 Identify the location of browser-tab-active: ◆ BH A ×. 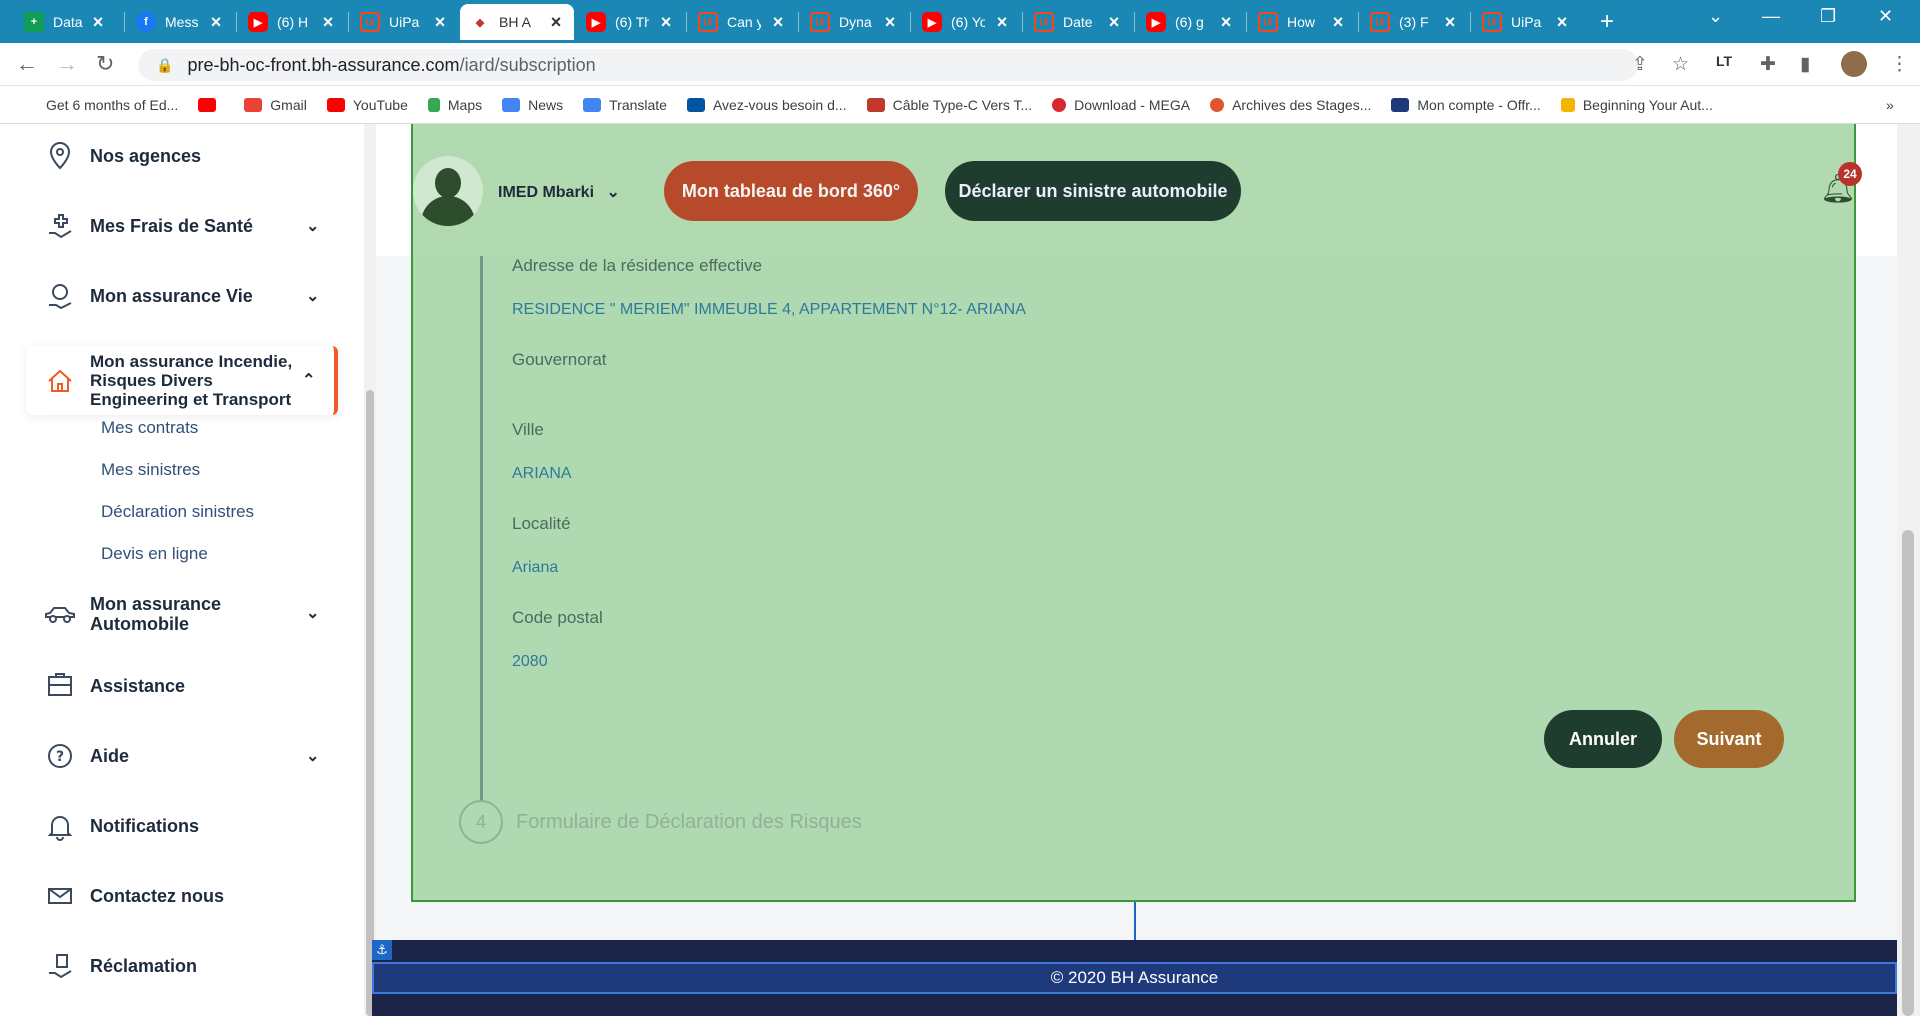
(517, 22).